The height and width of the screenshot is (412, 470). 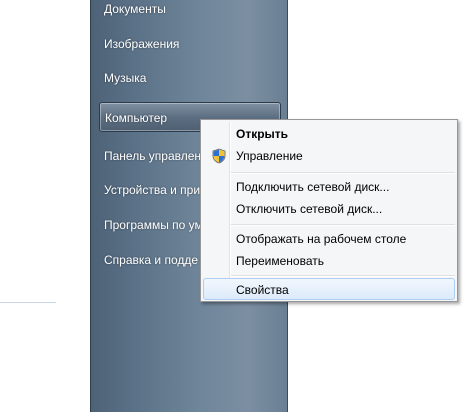 What do you see at coordinates (142, 44) in the screenshot?
I see `start-item-label: Изображения` at bounding box center [142, 44].